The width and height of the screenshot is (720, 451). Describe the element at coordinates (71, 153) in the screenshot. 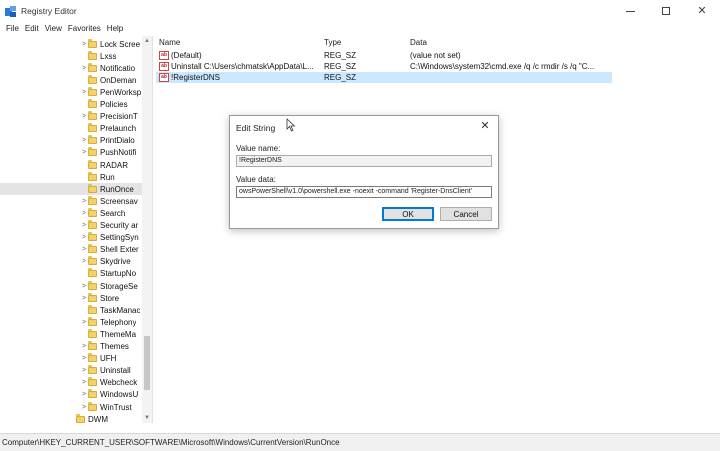

I see `tree-item: > PushNotifi` at that location.